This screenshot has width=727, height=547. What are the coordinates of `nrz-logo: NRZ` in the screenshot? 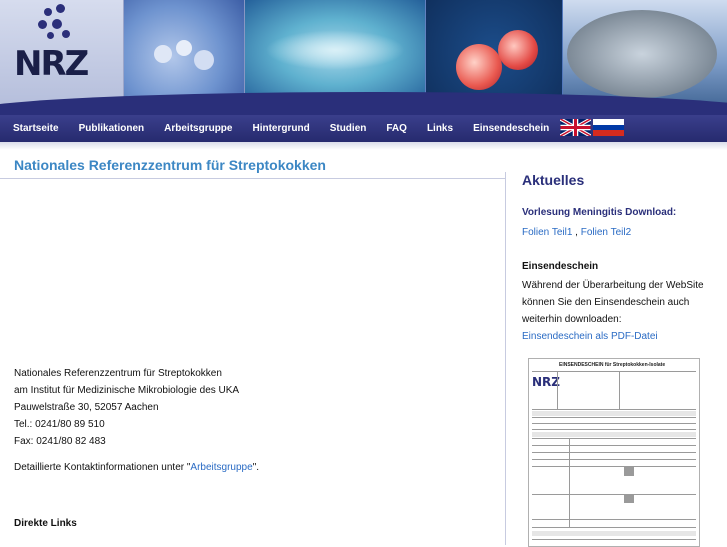 It's located at (61, 52).